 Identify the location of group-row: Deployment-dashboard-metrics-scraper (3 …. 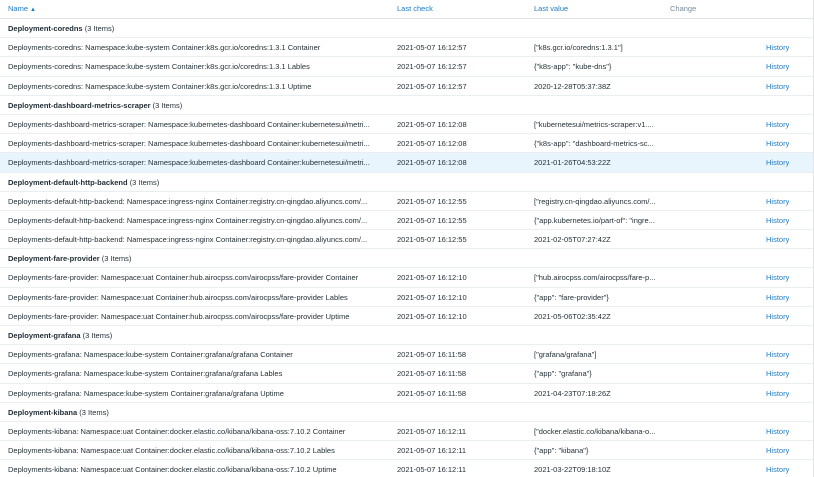
(407, 105).